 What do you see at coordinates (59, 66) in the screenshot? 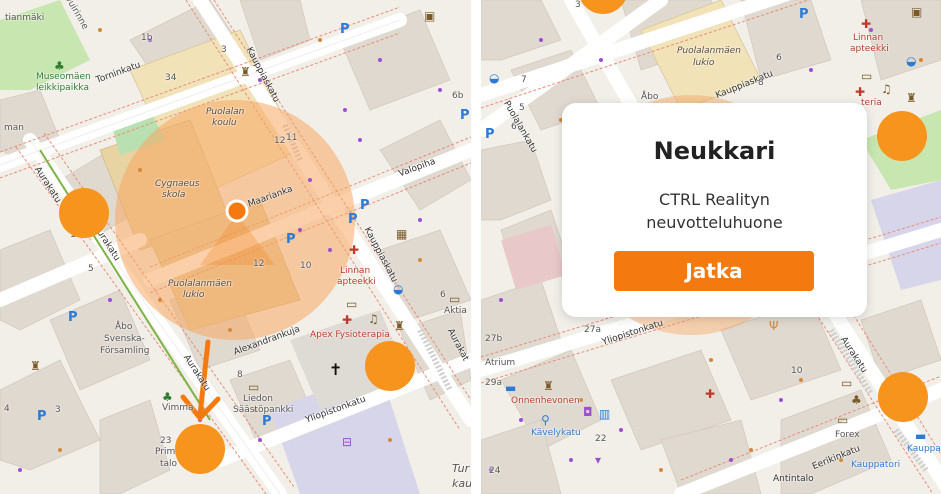
I see `playground-icon: ♣` at bounding box center [59, 66].